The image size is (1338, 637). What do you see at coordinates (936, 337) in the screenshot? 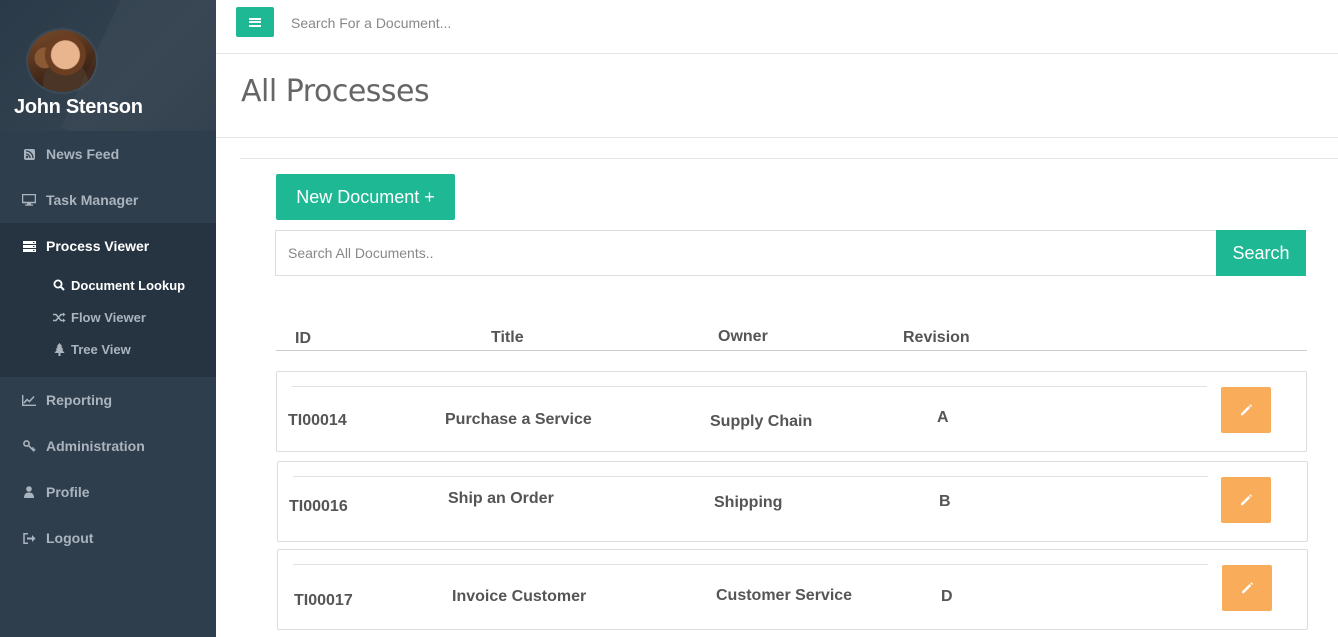
I see `column-header-revision: Revision` at bounding box center [936, 337].